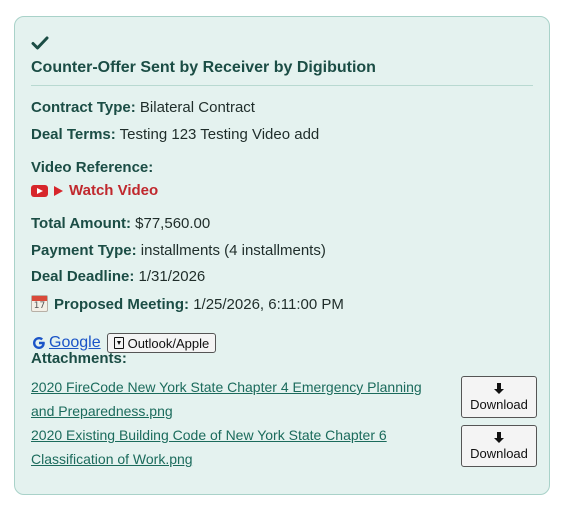 The width and height of the screenshot is (562, 514). Describe the element at coordinates (73, 134) in the screenshot. I see `deal-terms-label: Deal Terms:` at that location.